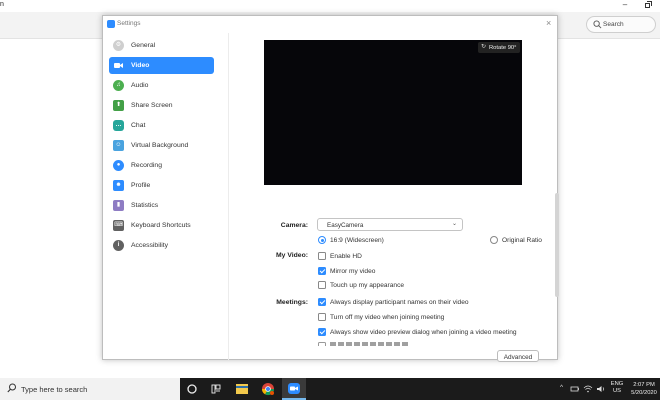 Image resolution: width=660 pixels, height=400 pixels. I want to click on rotate-90-button: ↻ Rotate 90°, so click(499, 47).